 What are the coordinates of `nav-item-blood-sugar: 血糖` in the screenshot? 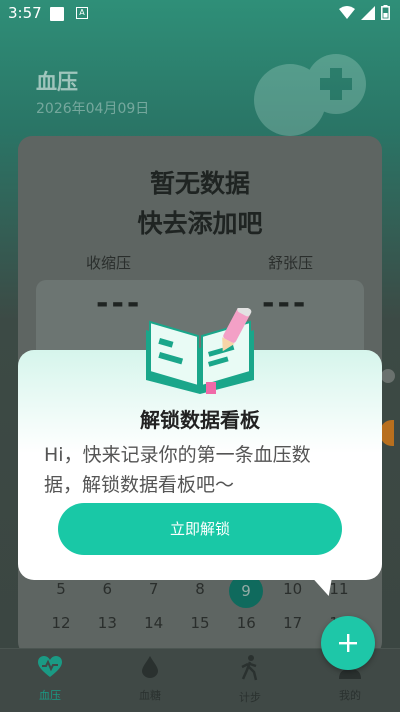 It's located at (150, 679).